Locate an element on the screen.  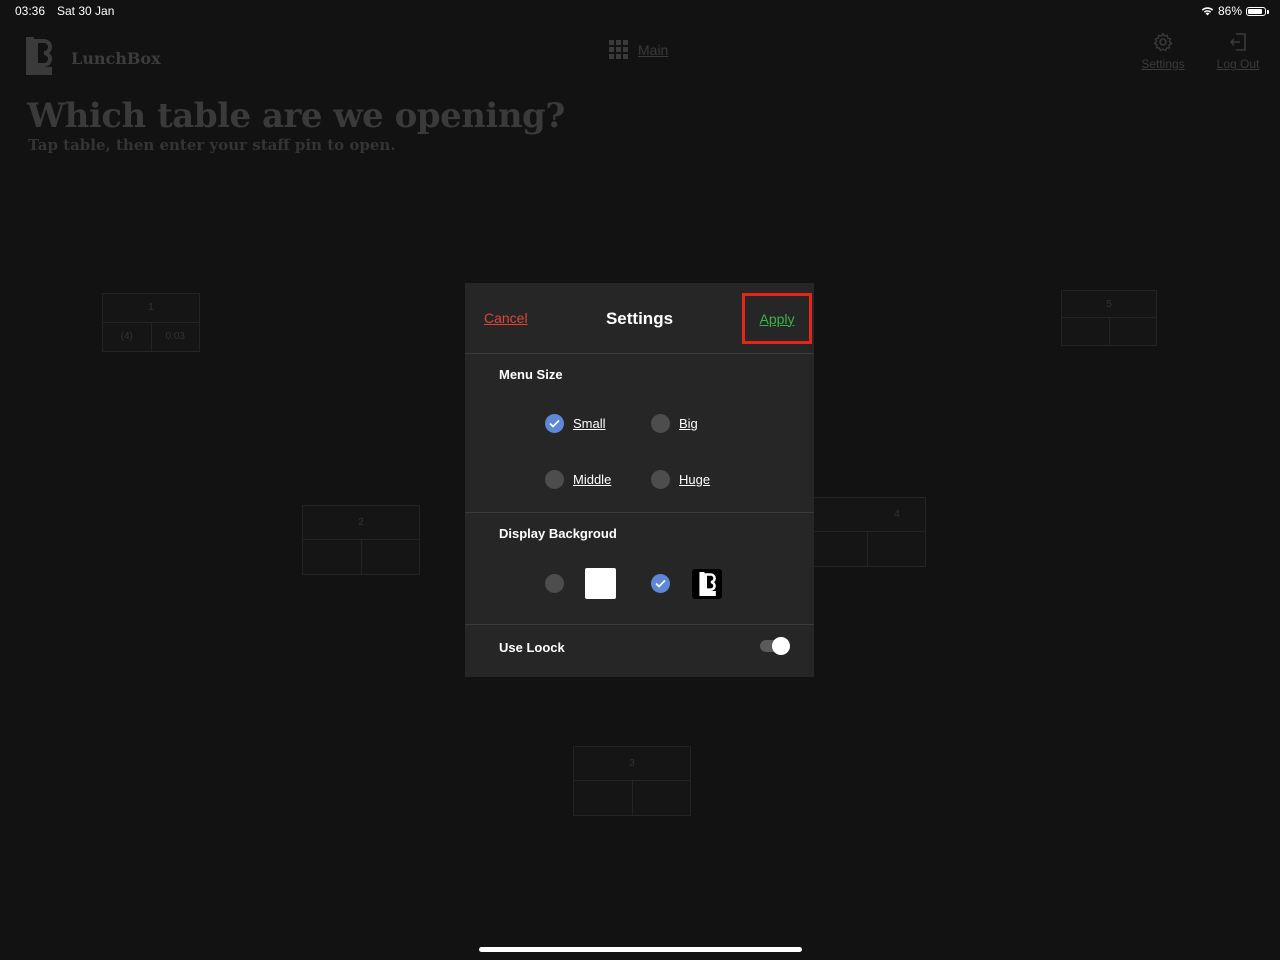
table-number: 3 is located at coordinates (632, 763).